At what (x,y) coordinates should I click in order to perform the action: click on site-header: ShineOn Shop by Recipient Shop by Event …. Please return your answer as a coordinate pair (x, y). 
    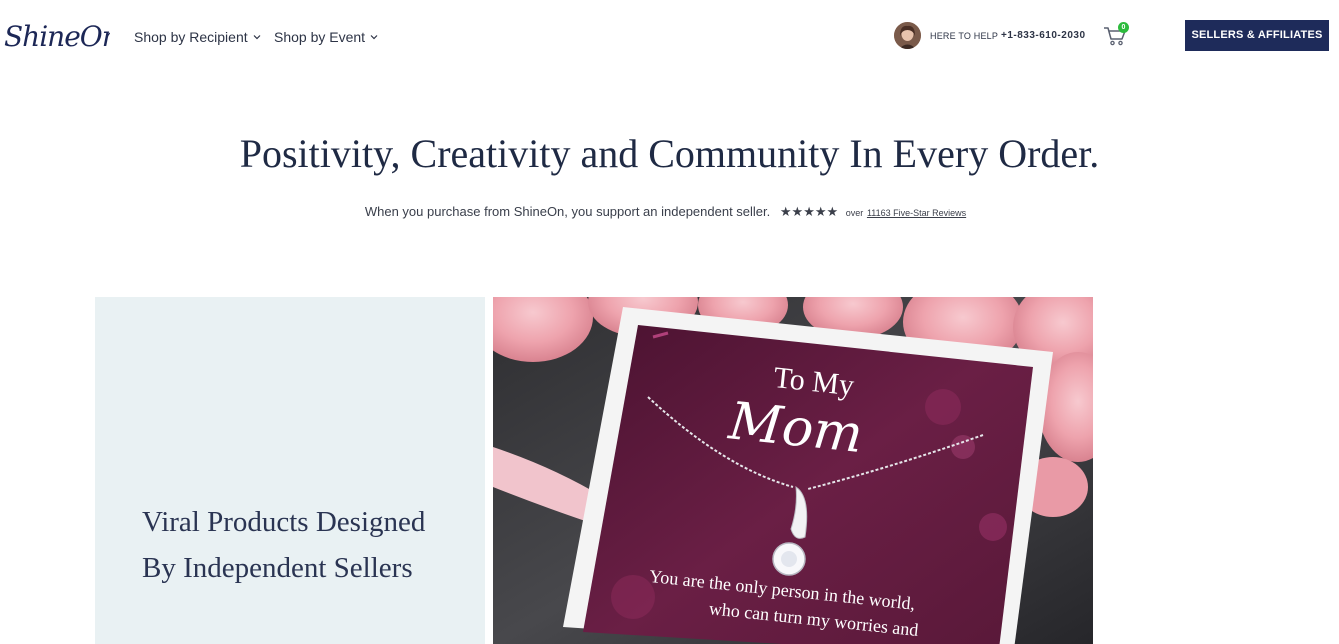
    Looking at the image, I should click on (669, 37).